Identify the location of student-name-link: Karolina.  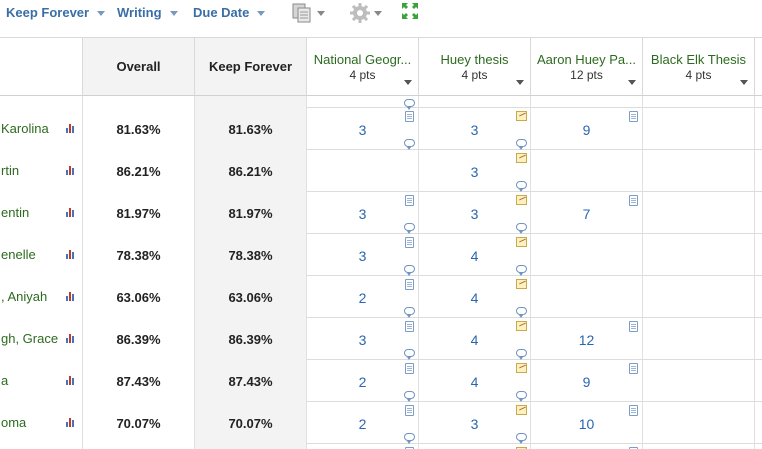
(25, 128).